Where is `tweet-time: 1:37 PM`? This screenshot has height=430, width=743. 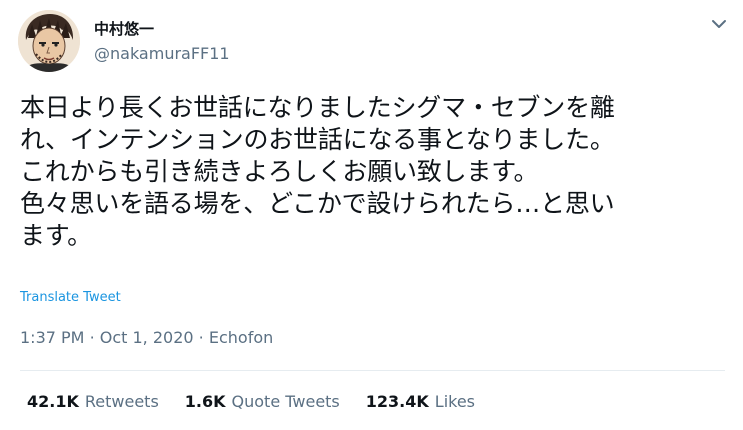
tweet-time: 1:37 PM is located at coordinates (52, 337).